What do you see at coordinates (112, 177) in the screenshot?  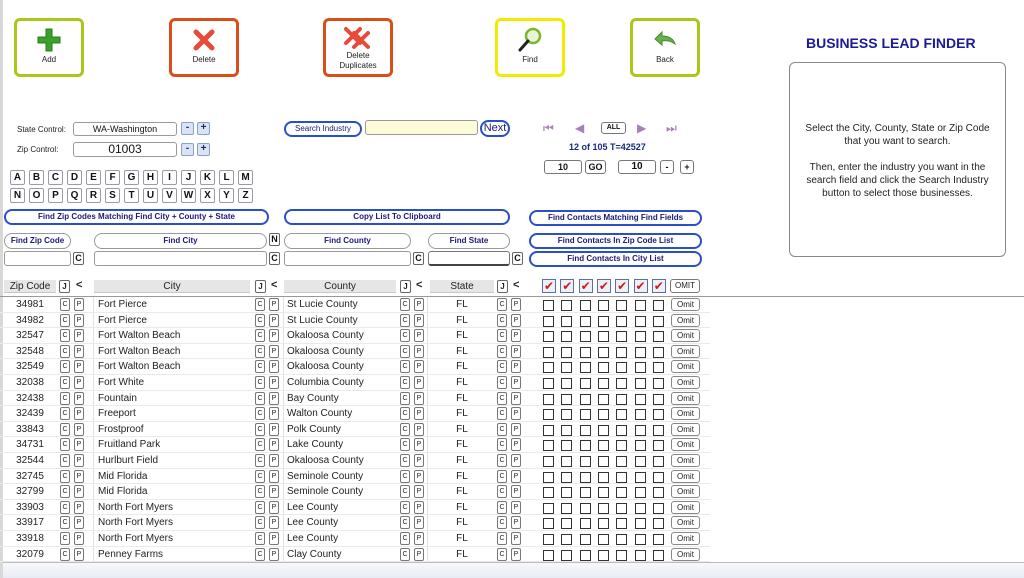 I see `letter-f-button: F` at bounding box center [112, 177].